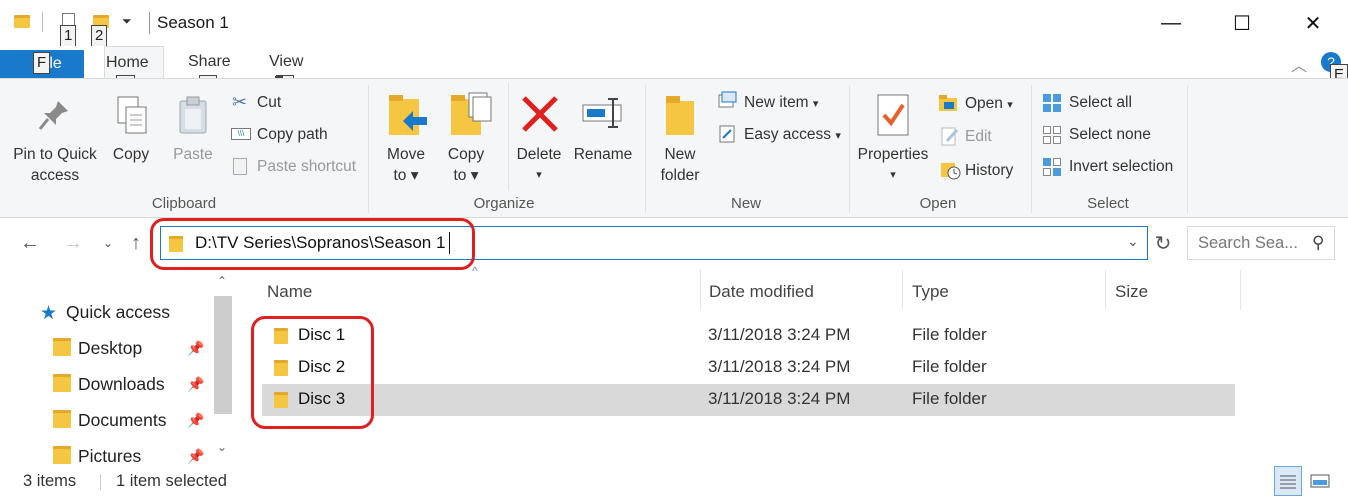 The width and height of the screenshot is (1348, 498). I want to click on paste-icon, so click(194, 116).